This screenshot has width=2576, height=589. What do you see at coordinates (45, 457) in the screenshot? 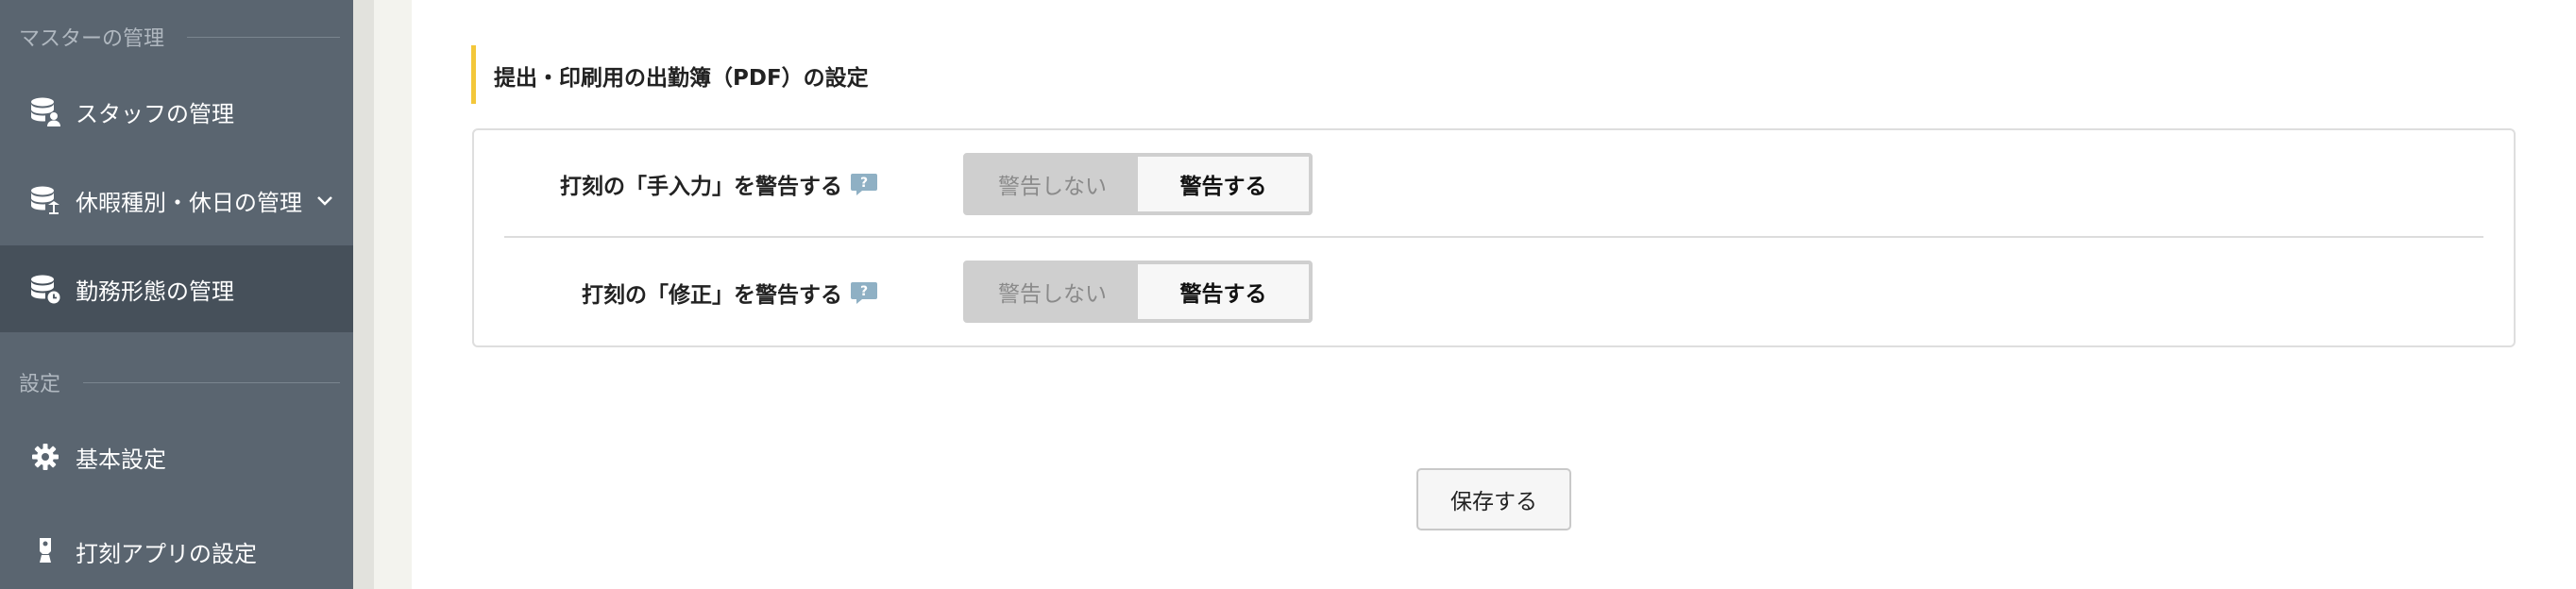
I see `gear-icon` at bounding box center [45, 457].